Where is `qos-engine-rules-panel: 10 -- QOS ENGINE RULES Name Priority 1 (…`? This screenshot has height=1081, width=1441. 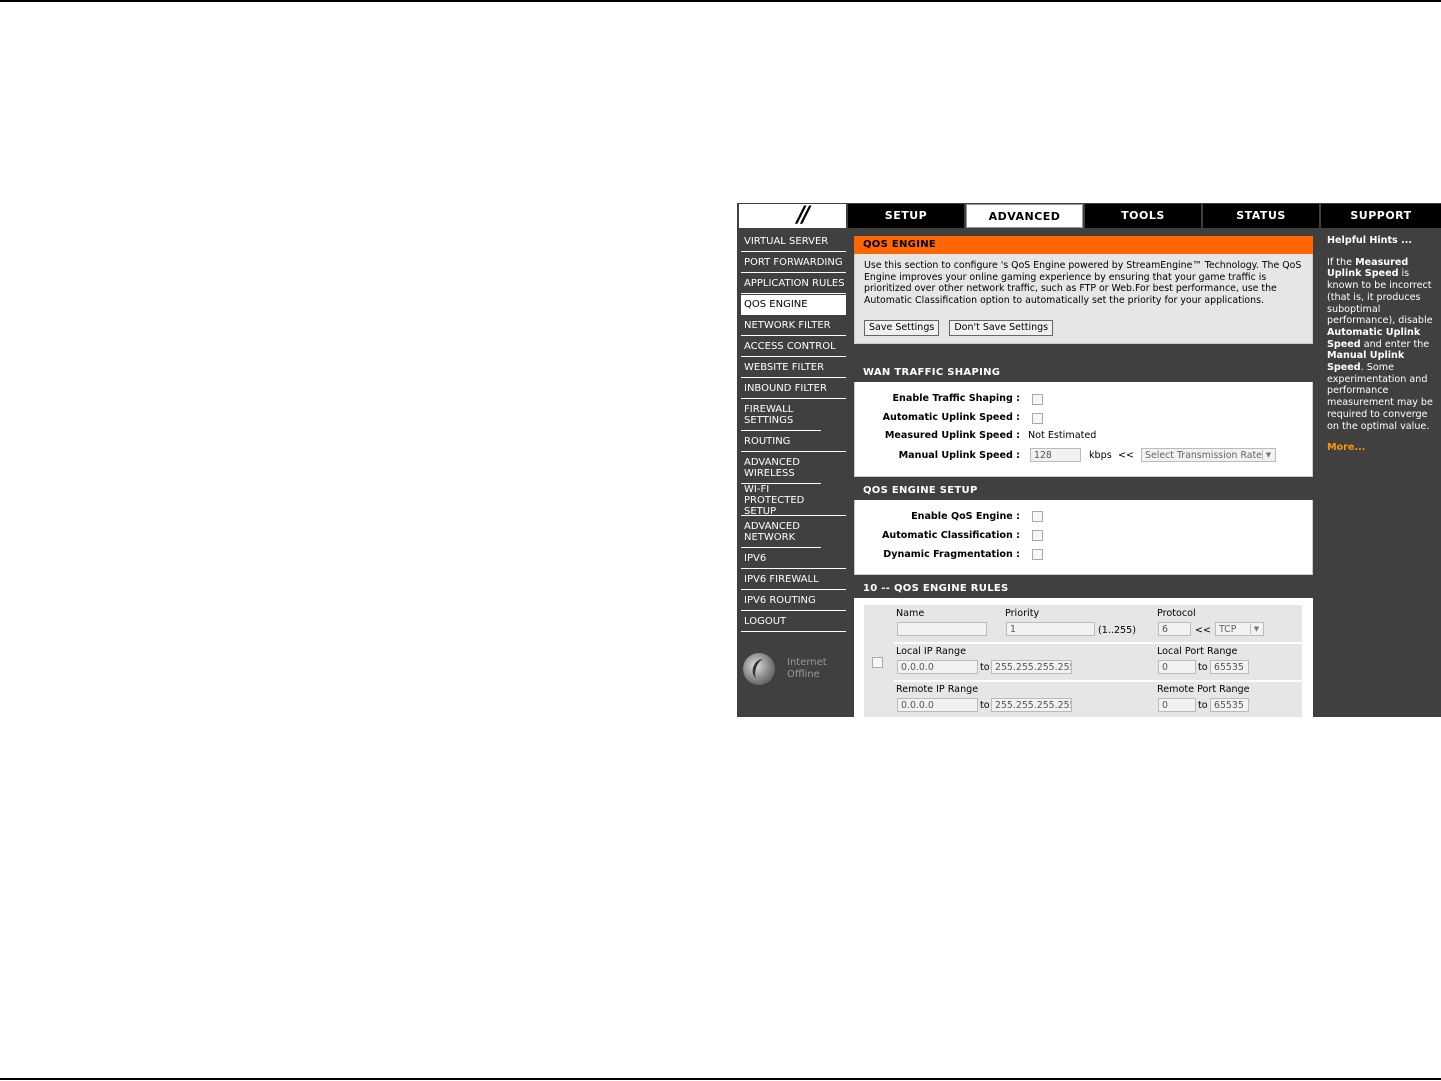
qos-engine-rules-panel: 10 -- QOS ENGINE RULES Name Priority 1 (… is located at coordinates (1083, 648).